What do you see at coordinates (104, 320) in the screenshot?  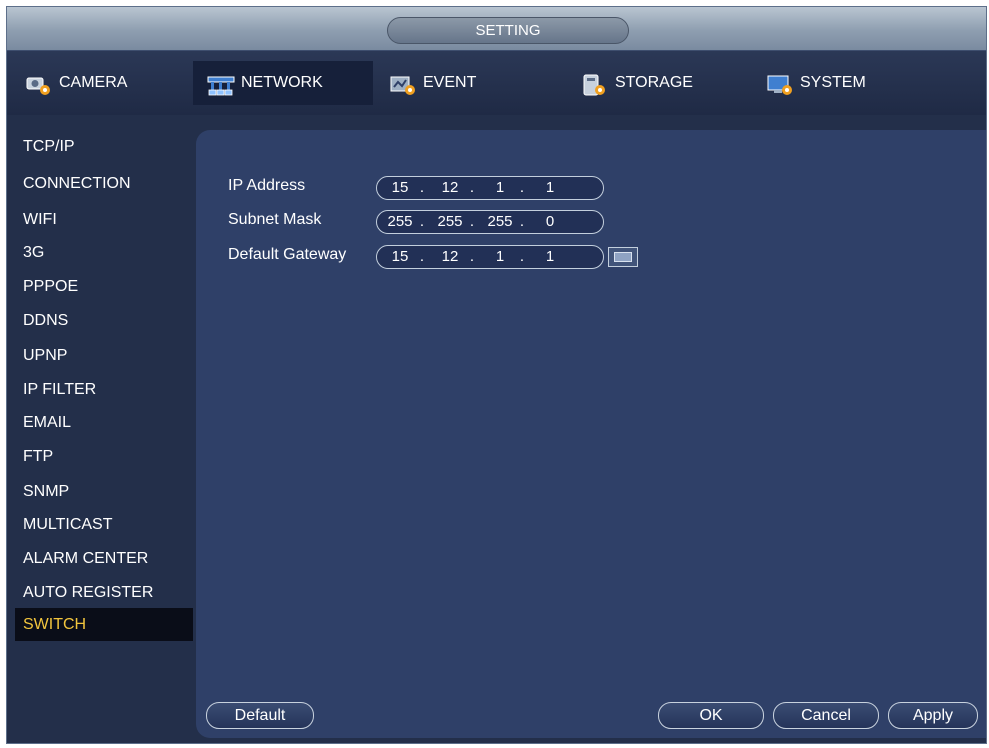 I see `sidebar-item-ddns: DDNS` at bounding box center [104, 320].